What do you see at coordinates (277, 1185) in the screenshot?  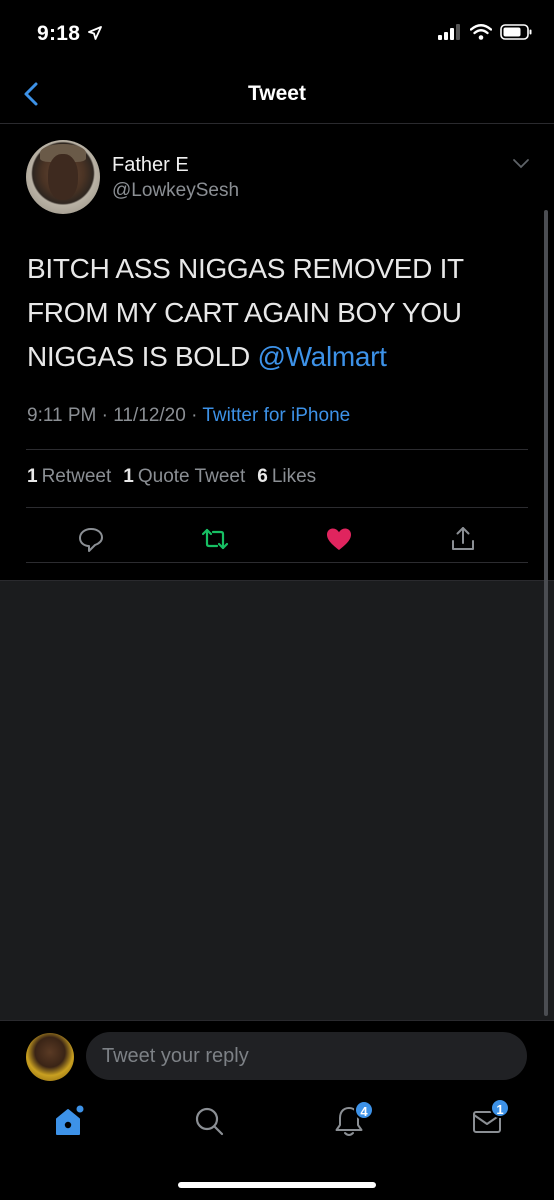 I see `home-indicator` at bounding box center [277, 1185].